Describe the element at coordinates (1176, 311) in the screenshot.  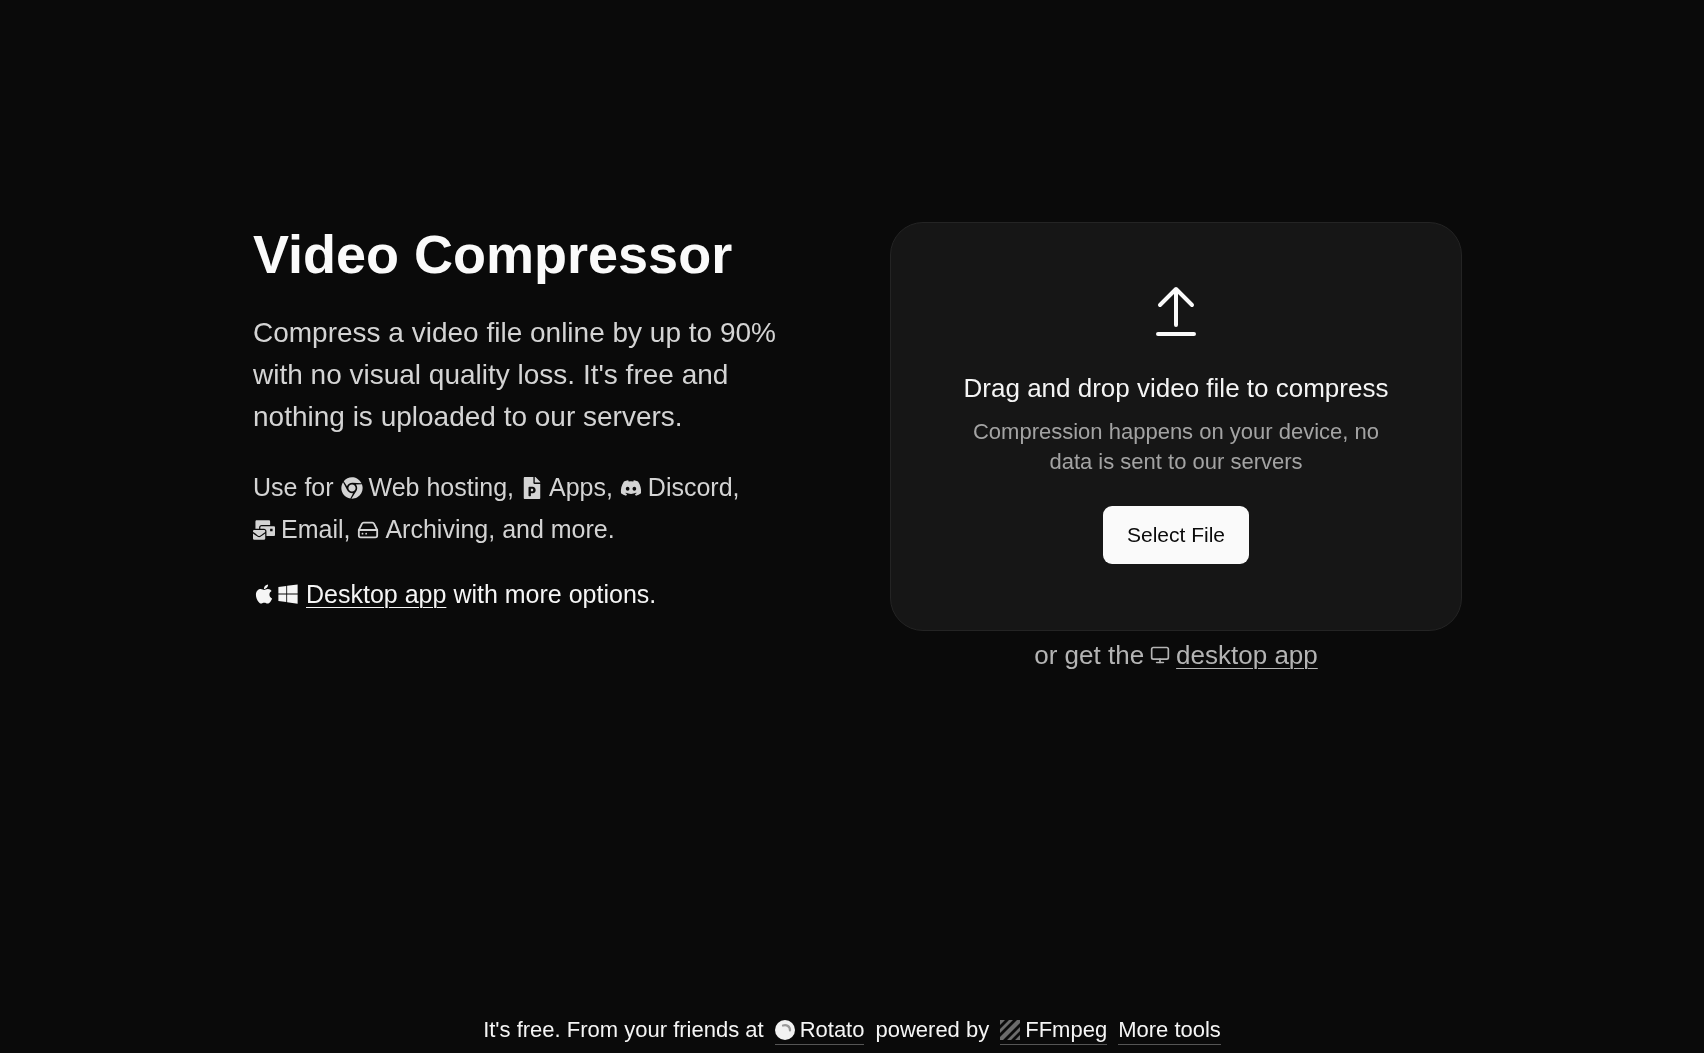
I see `upload-icon` at that location.